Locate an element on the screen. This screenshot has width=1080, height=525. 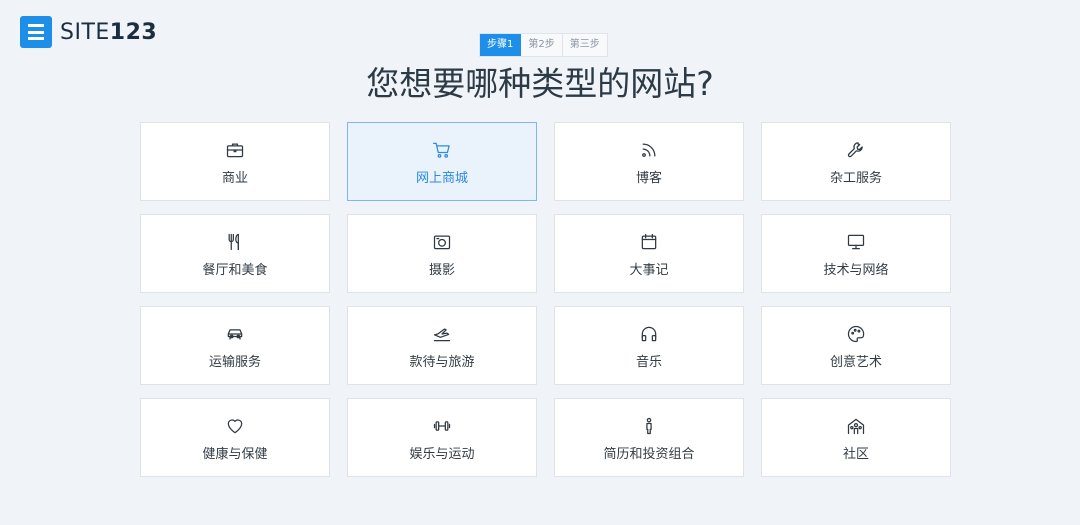
category-card-business: 商业 is located at coordinates (235, 161).